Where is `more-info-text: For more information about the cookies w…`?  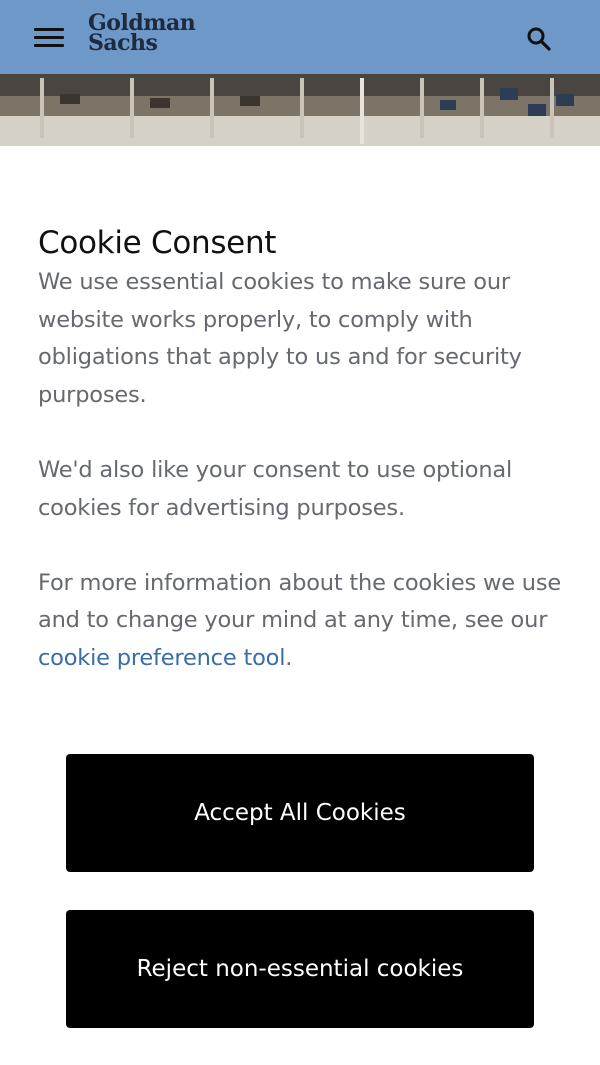
more-info-text: For more information about the cookies w… is located at coordinates (300, 601).